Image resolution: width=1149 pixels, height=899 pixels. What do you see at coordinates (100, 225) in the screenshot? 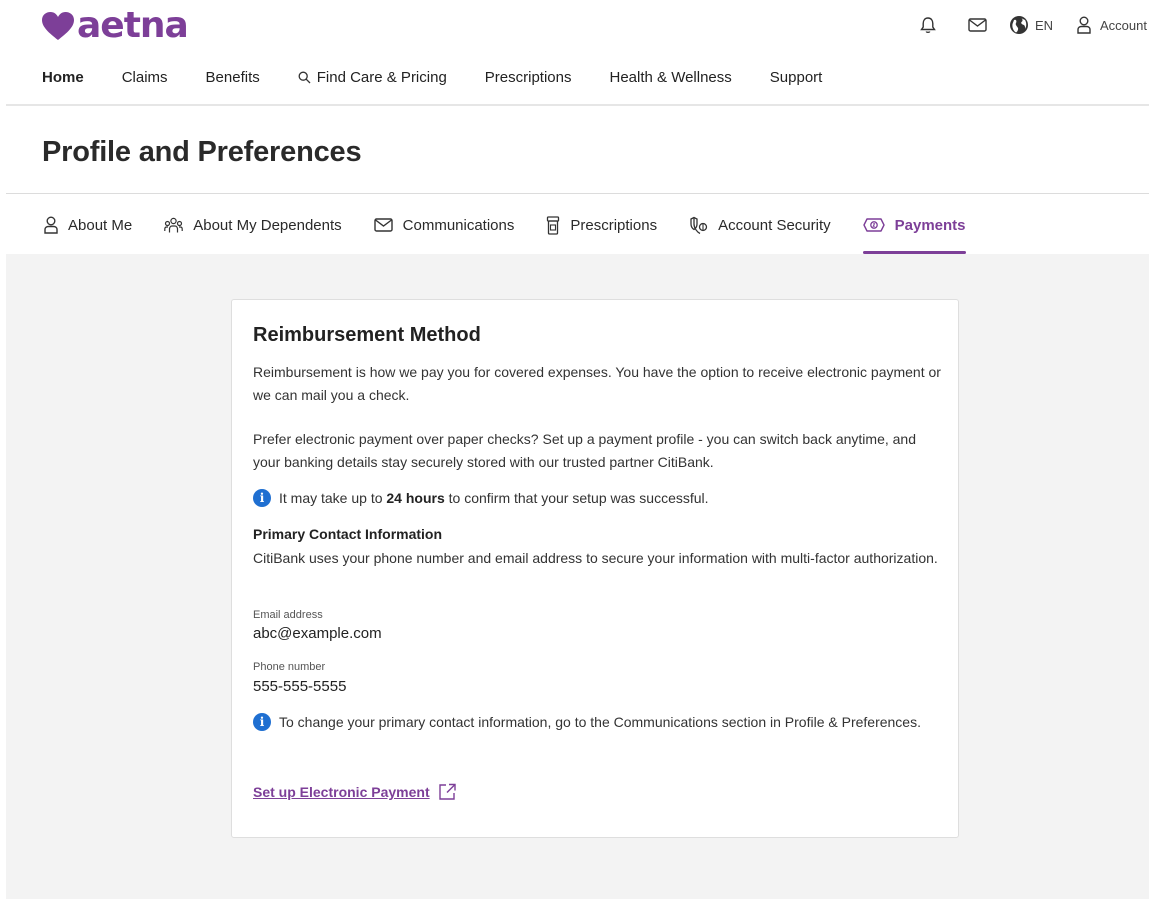
I see `tab-label: About Me` at bounding box center [100, 225].